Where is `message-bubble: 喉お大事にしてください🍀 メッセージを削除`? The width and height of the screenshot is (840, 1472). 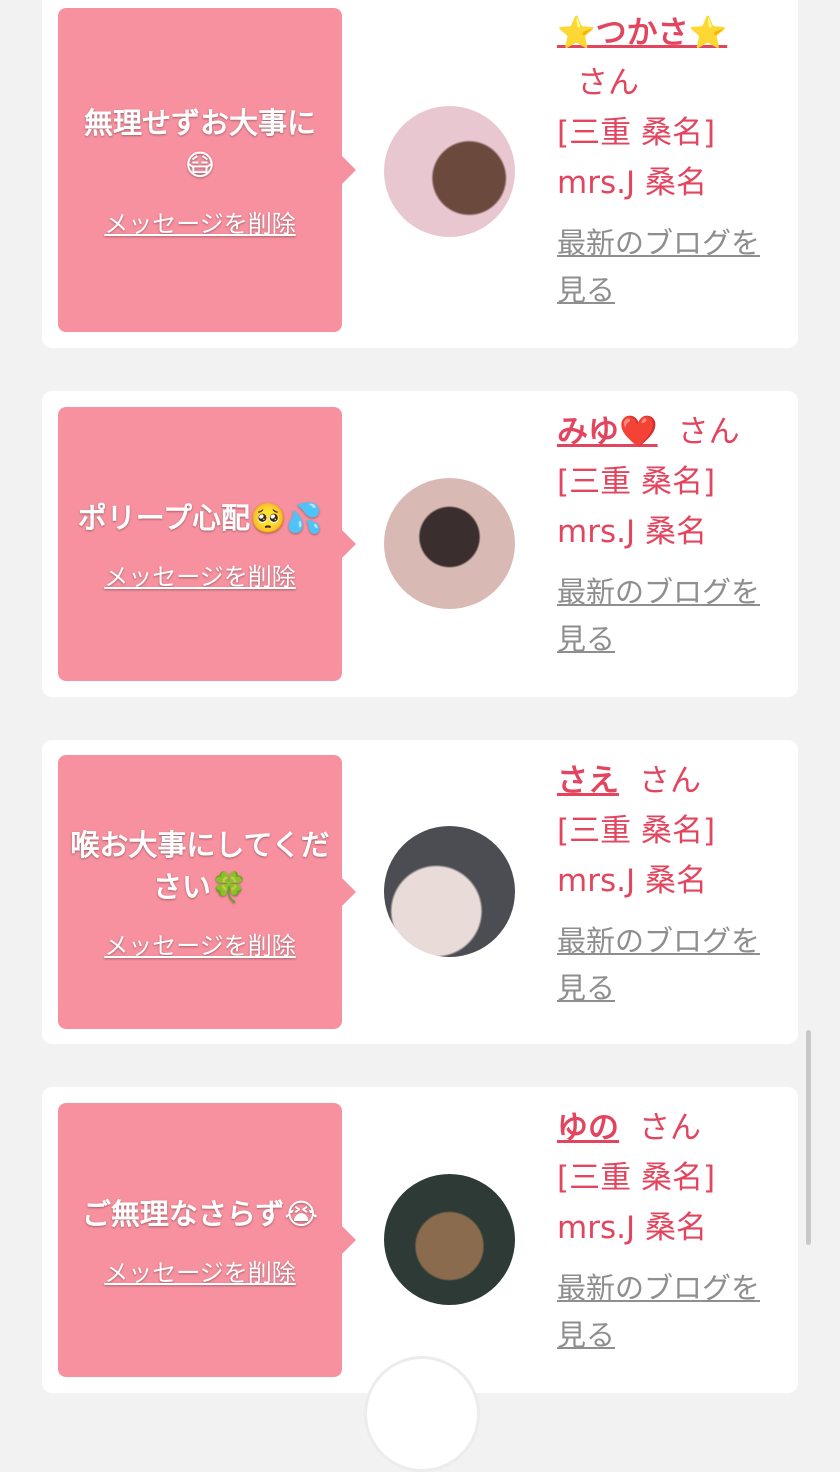 message-bubble: 喉お大事にしてください🍀 メッセージを削除 is located at coordinates (207, 892).